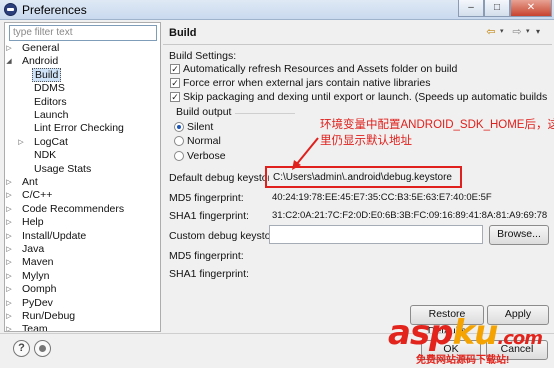 This screenshot has height=368, width=554. Describe the element at coordinates (43, 74) in the screenshot. I see `tree-item-build: Build` at that location.